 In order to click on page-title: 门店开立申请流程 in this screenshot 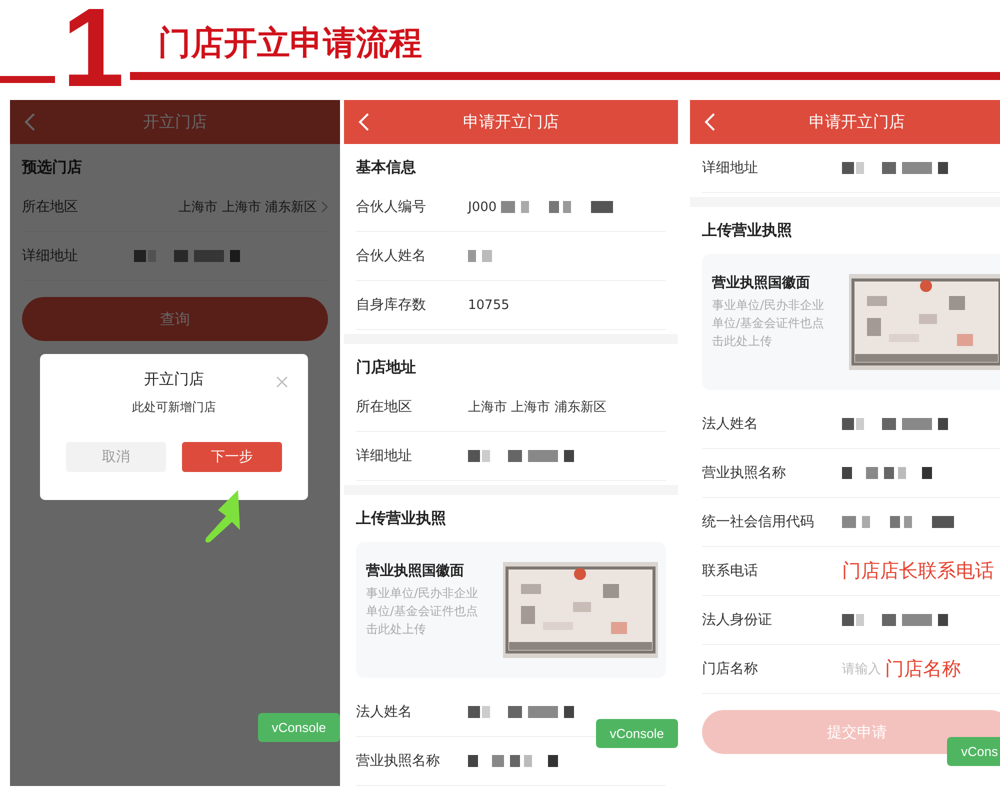, I will do `click(290, 43)`.